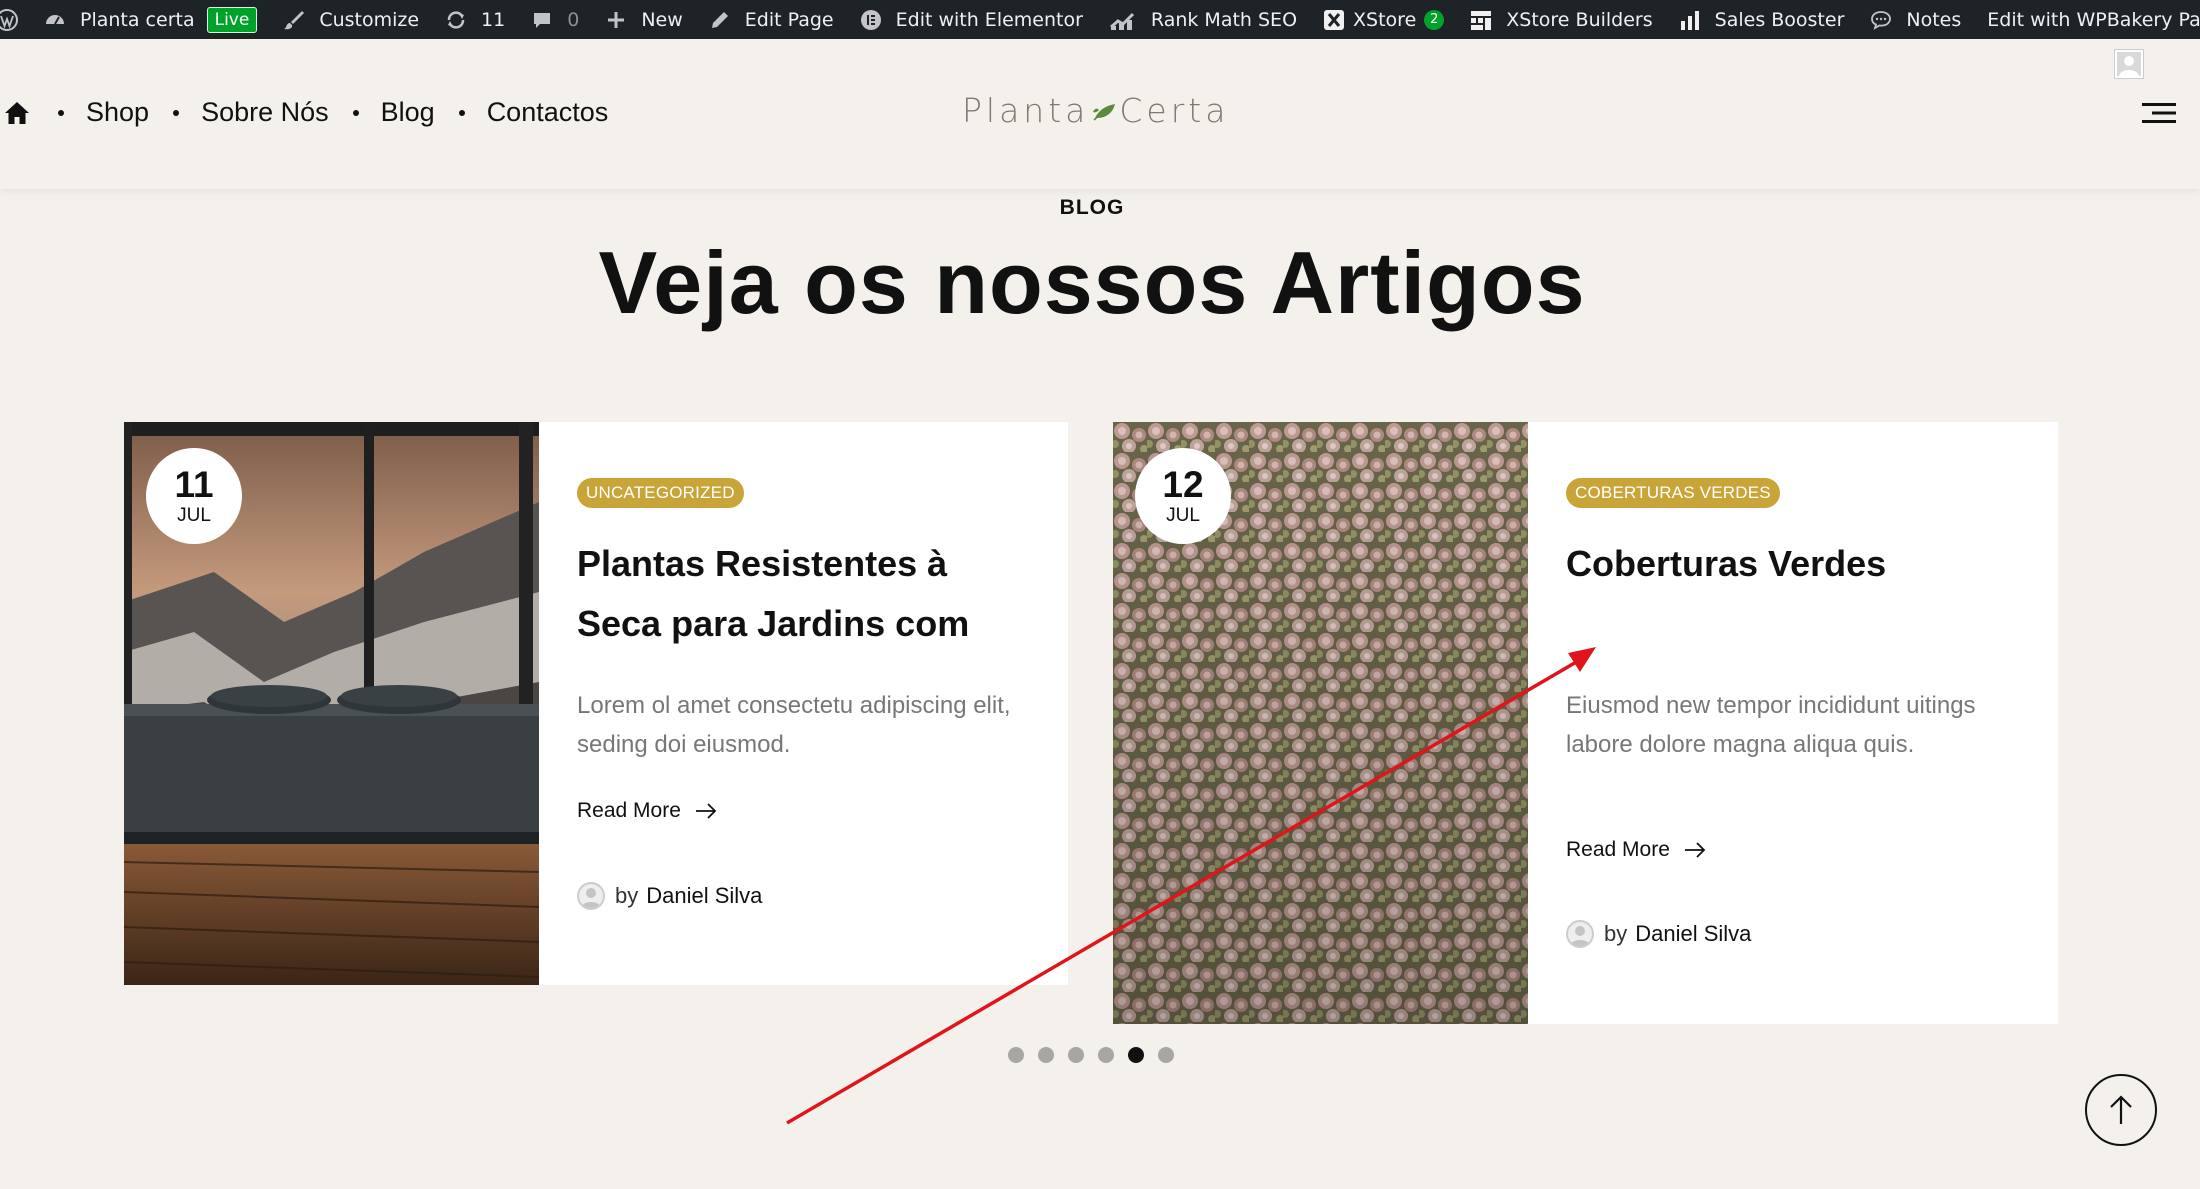  Describe the element at coordinates (475, 19) in the screenshot. I see `updates-link: 11` at that location.